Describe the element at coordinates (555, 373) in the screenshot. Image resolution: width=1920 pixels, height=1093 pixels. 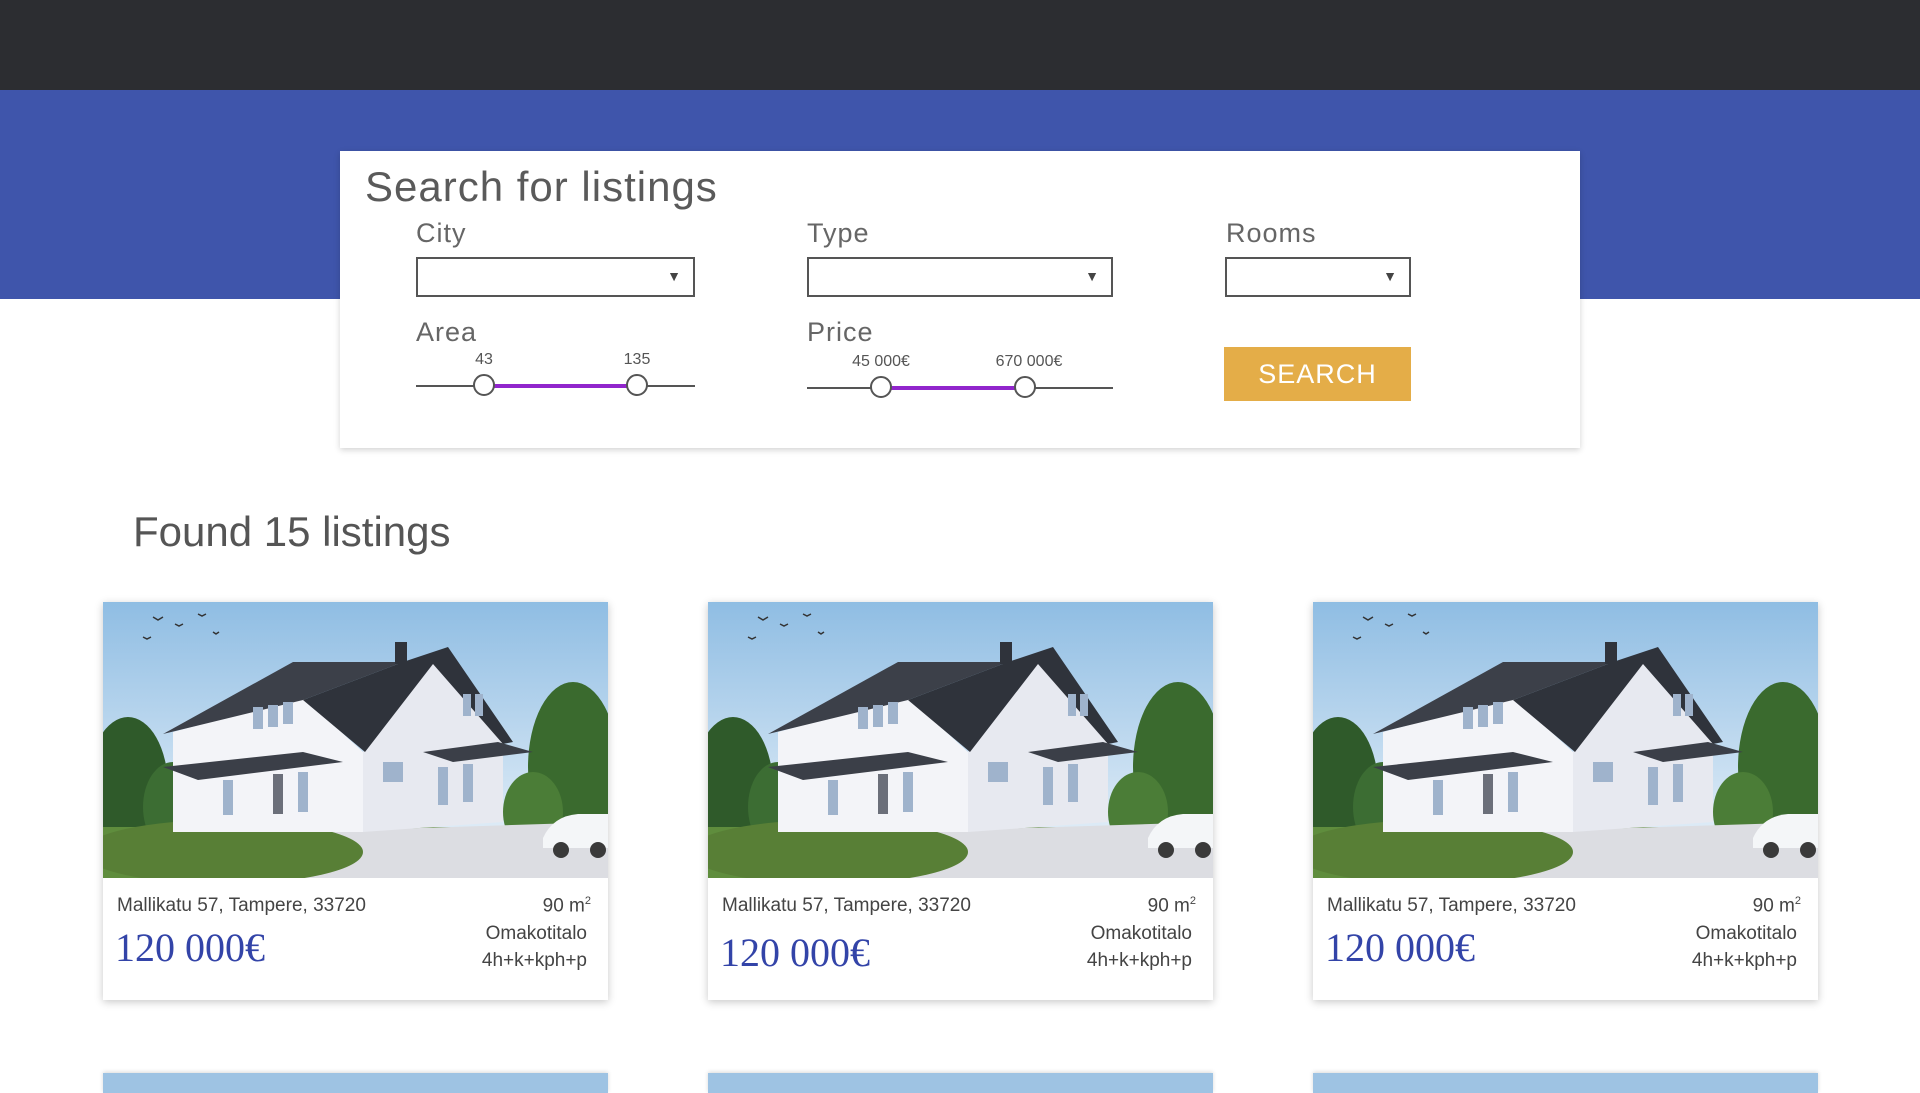
I see `area-range-slider: 43 135` at that location.